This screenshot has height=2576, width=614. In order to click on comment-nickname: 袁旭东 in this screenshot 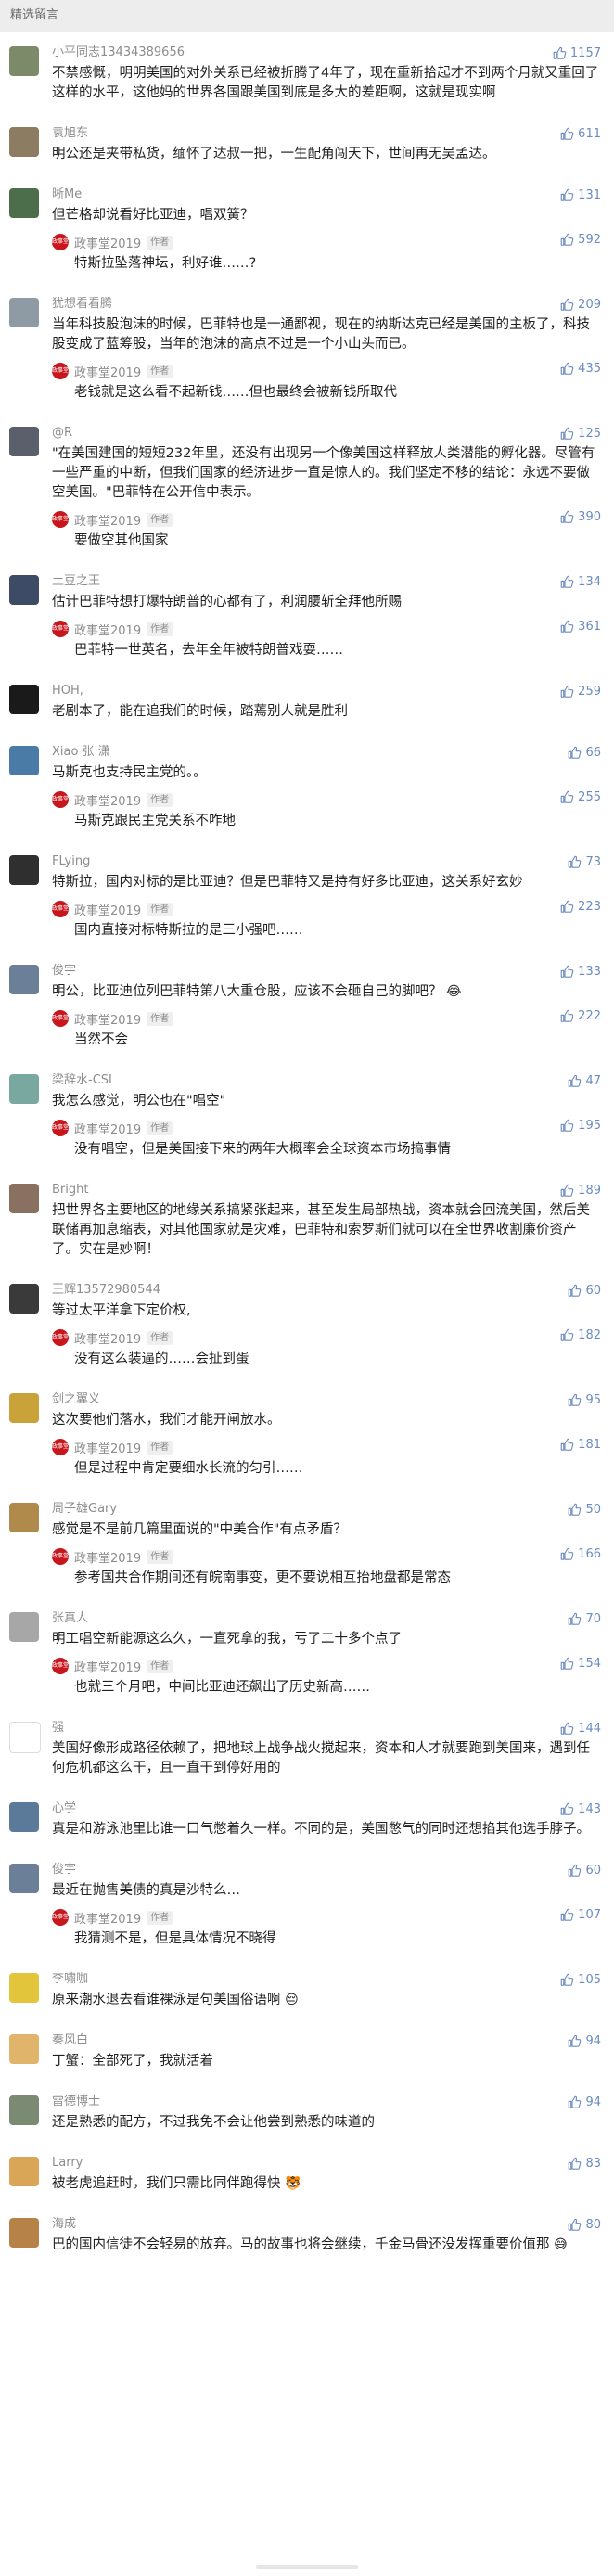, I will do `click(327, 133)`.